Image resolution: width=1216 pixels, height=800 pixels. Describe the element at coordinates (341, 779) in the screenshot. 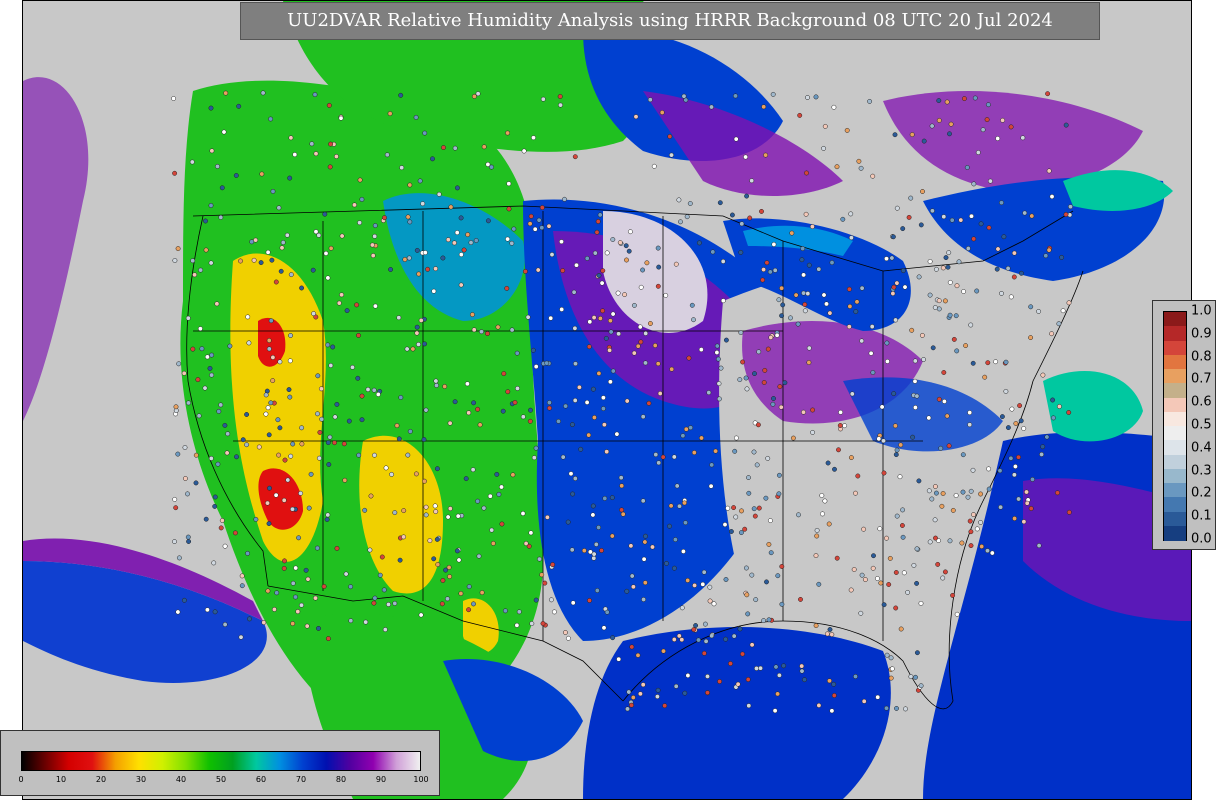

I see `rh-tick-label: 80` at that location.